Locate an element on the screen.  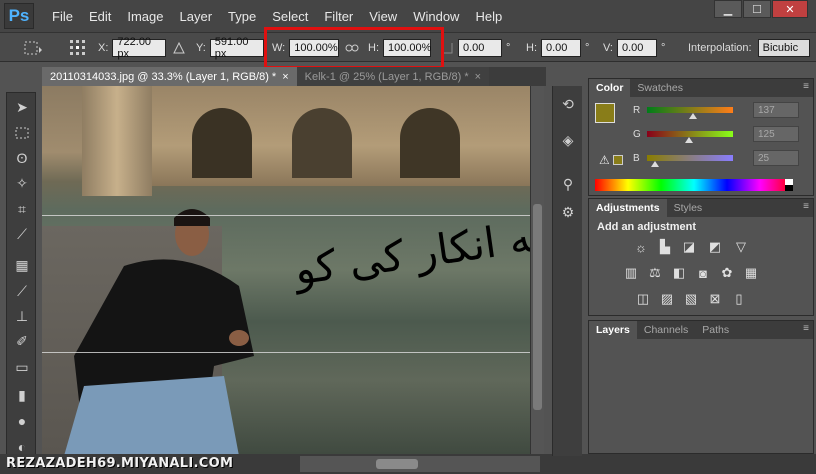
menu-filter: Filter is located at coordinates (338, 16).